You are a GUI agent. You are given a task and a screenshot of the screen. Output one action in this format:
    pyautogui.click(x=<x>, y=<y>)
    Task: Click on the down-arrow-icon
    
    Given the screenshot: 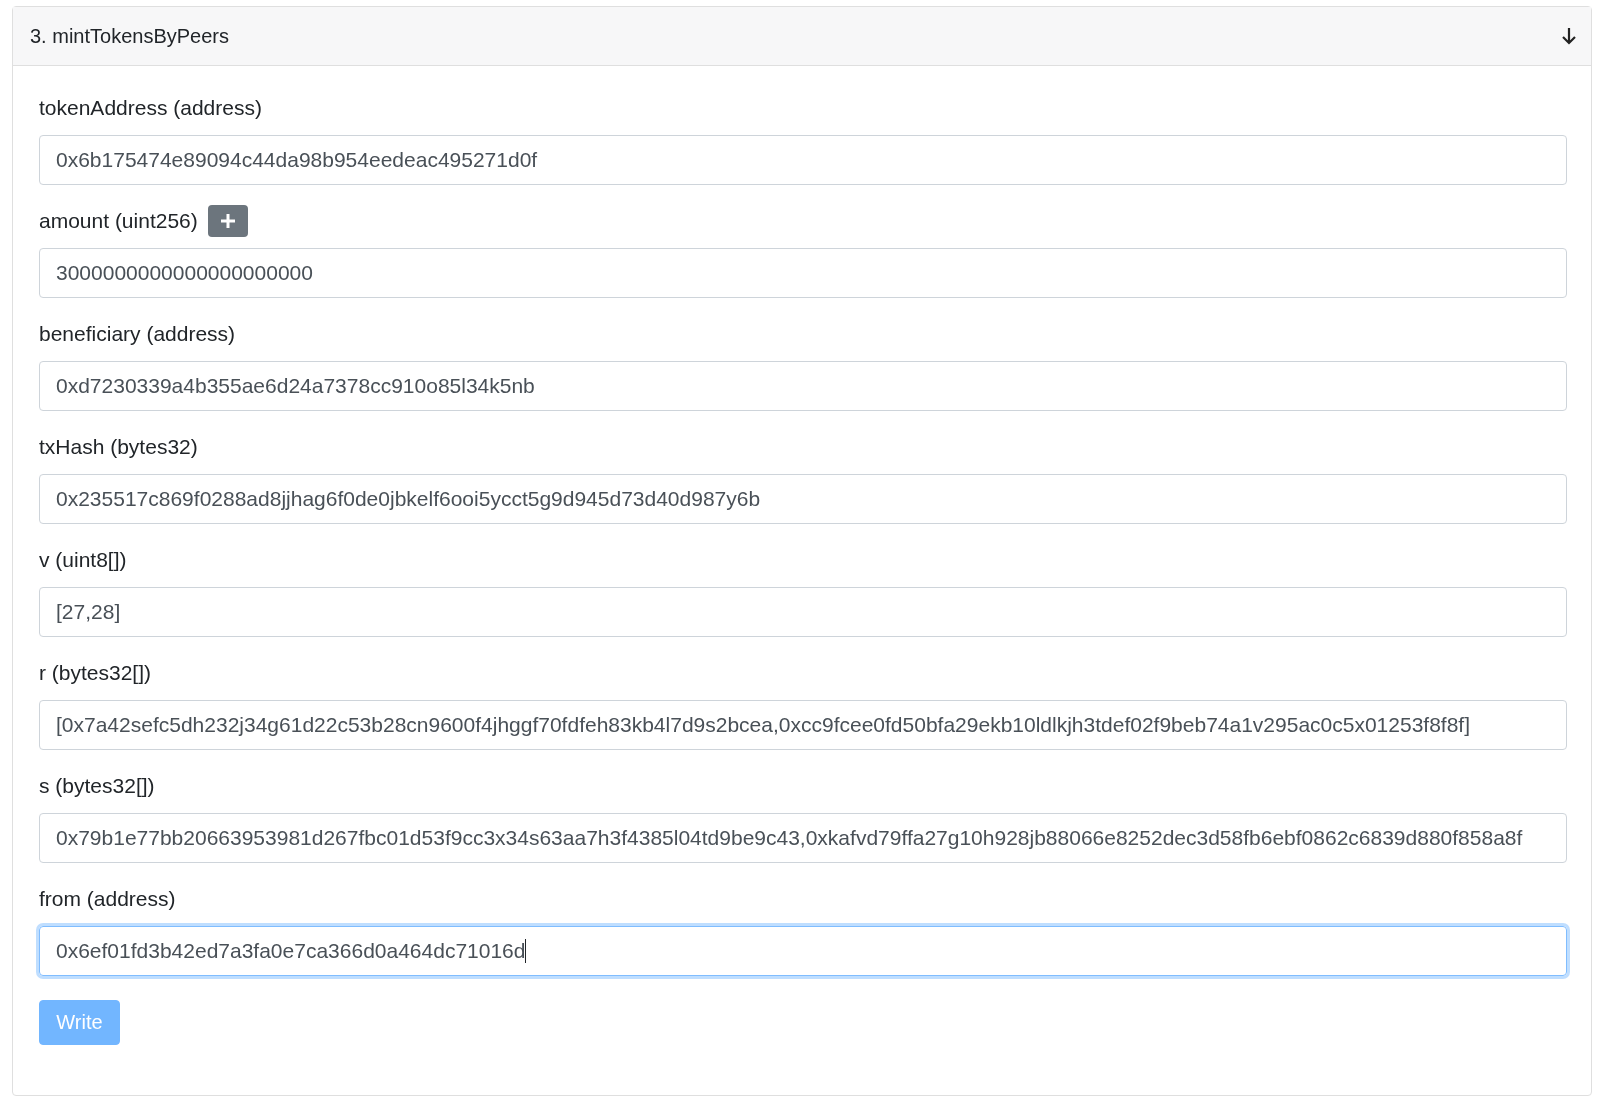 What is the action you would take?
    pyautogui.click(x=1569, y=36)
    